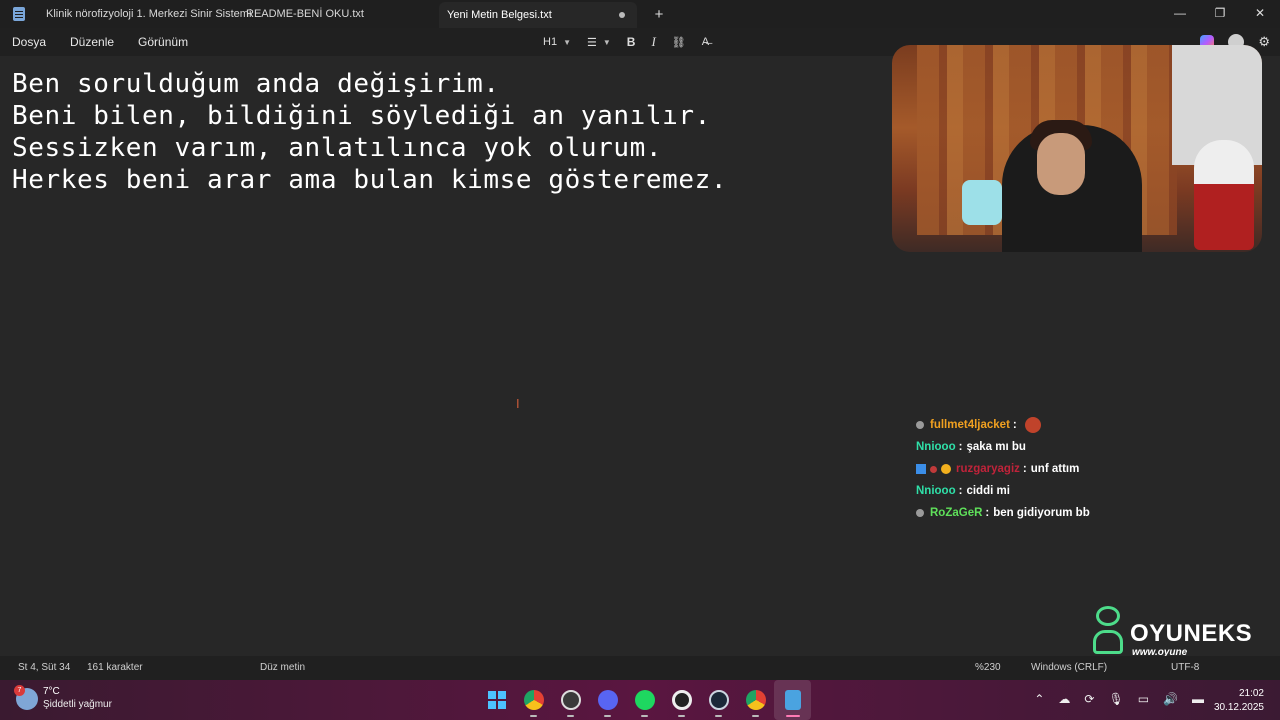  What do you see at coordinates (1064, 699) in the screenshot?
I see `cloud-icon: ☁` at bounding box center [1064, 699].